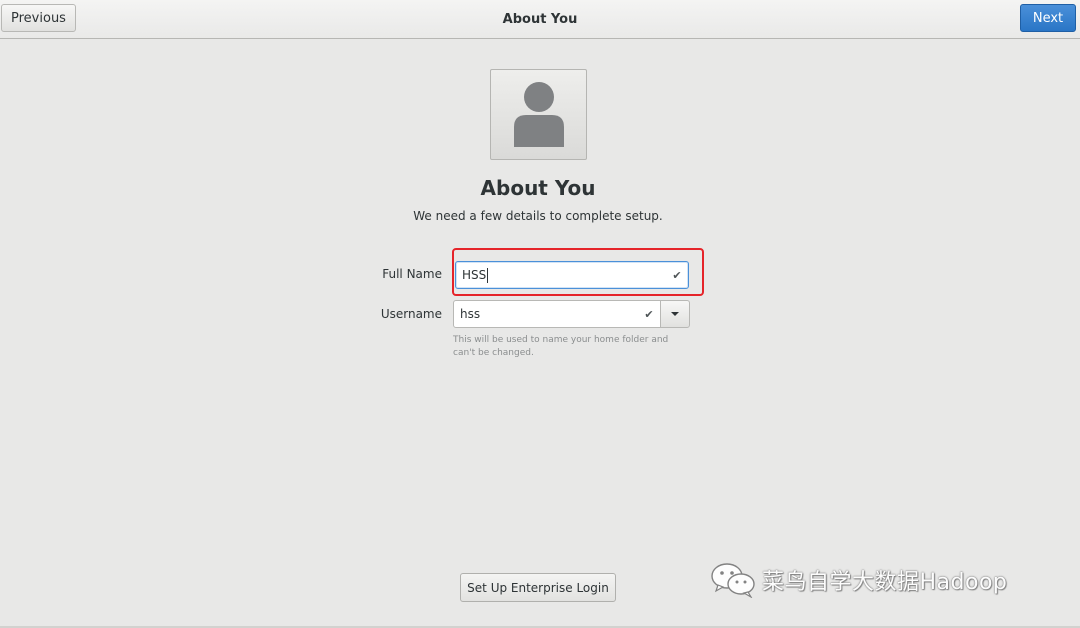 The width and height of the screenshot is (1080, 628). What do you see at coordinates (1048, 18) in the screenshot?
I see `next-button: Next` at bounding box center [1048, 18].